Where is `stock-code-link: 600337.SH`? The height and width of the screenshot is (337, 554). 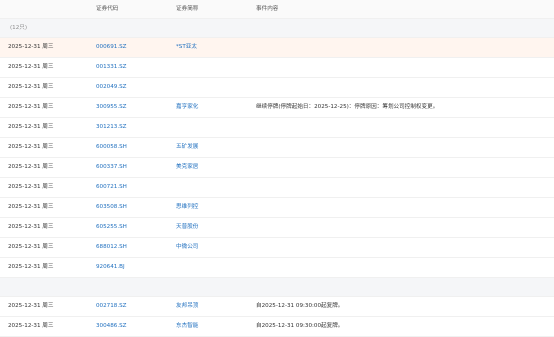 stock-code-link: 600337.SH is located at coordinates (131, 167).